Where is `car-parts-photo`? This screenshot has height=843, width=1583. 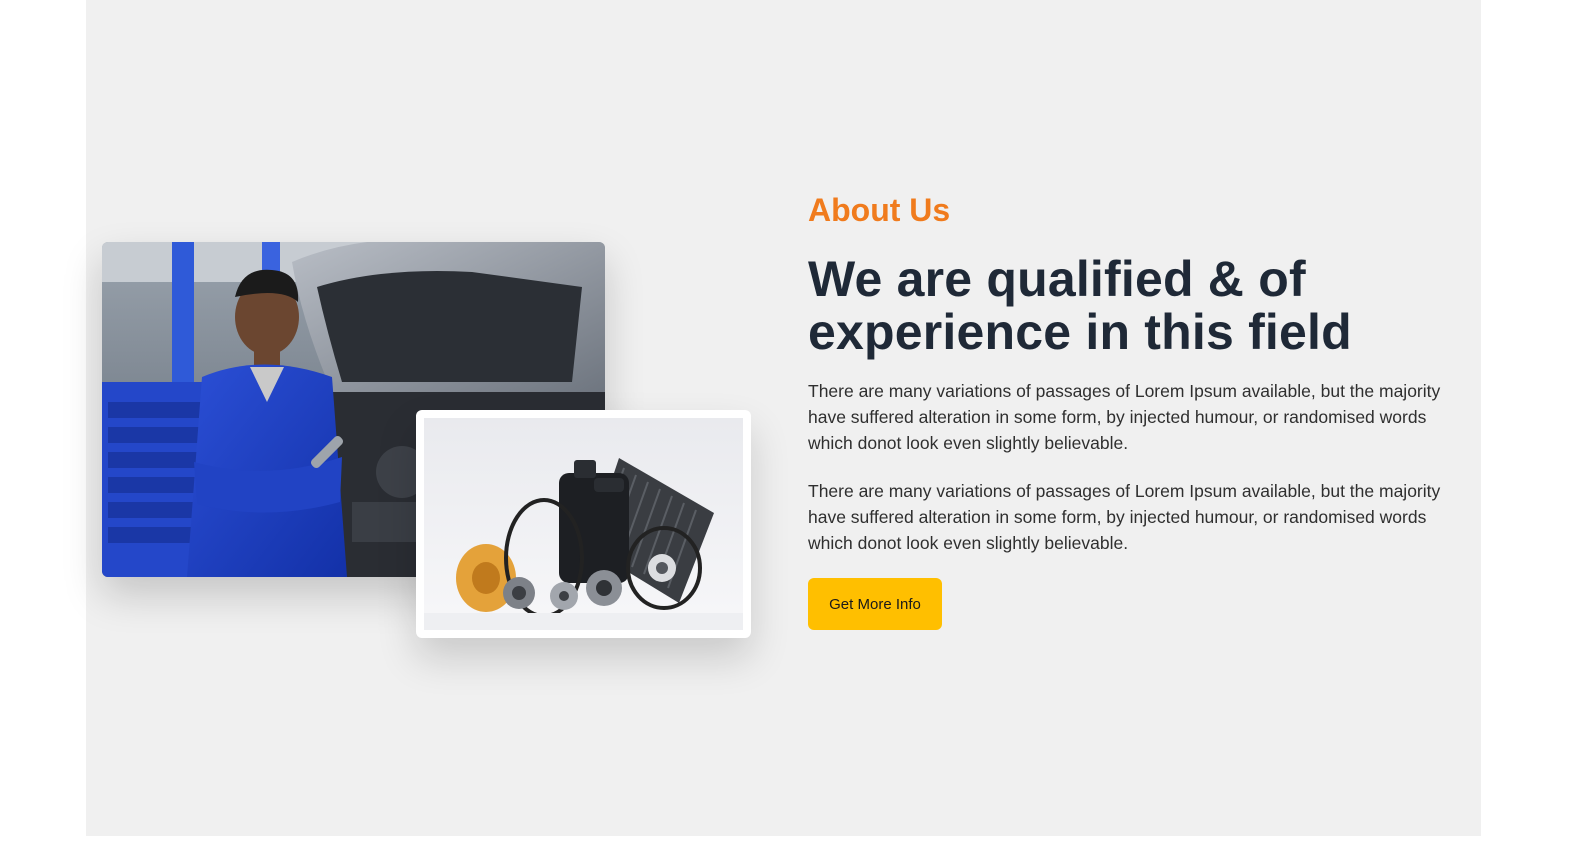
car-parts-photo is located at coordinates (583, 524).